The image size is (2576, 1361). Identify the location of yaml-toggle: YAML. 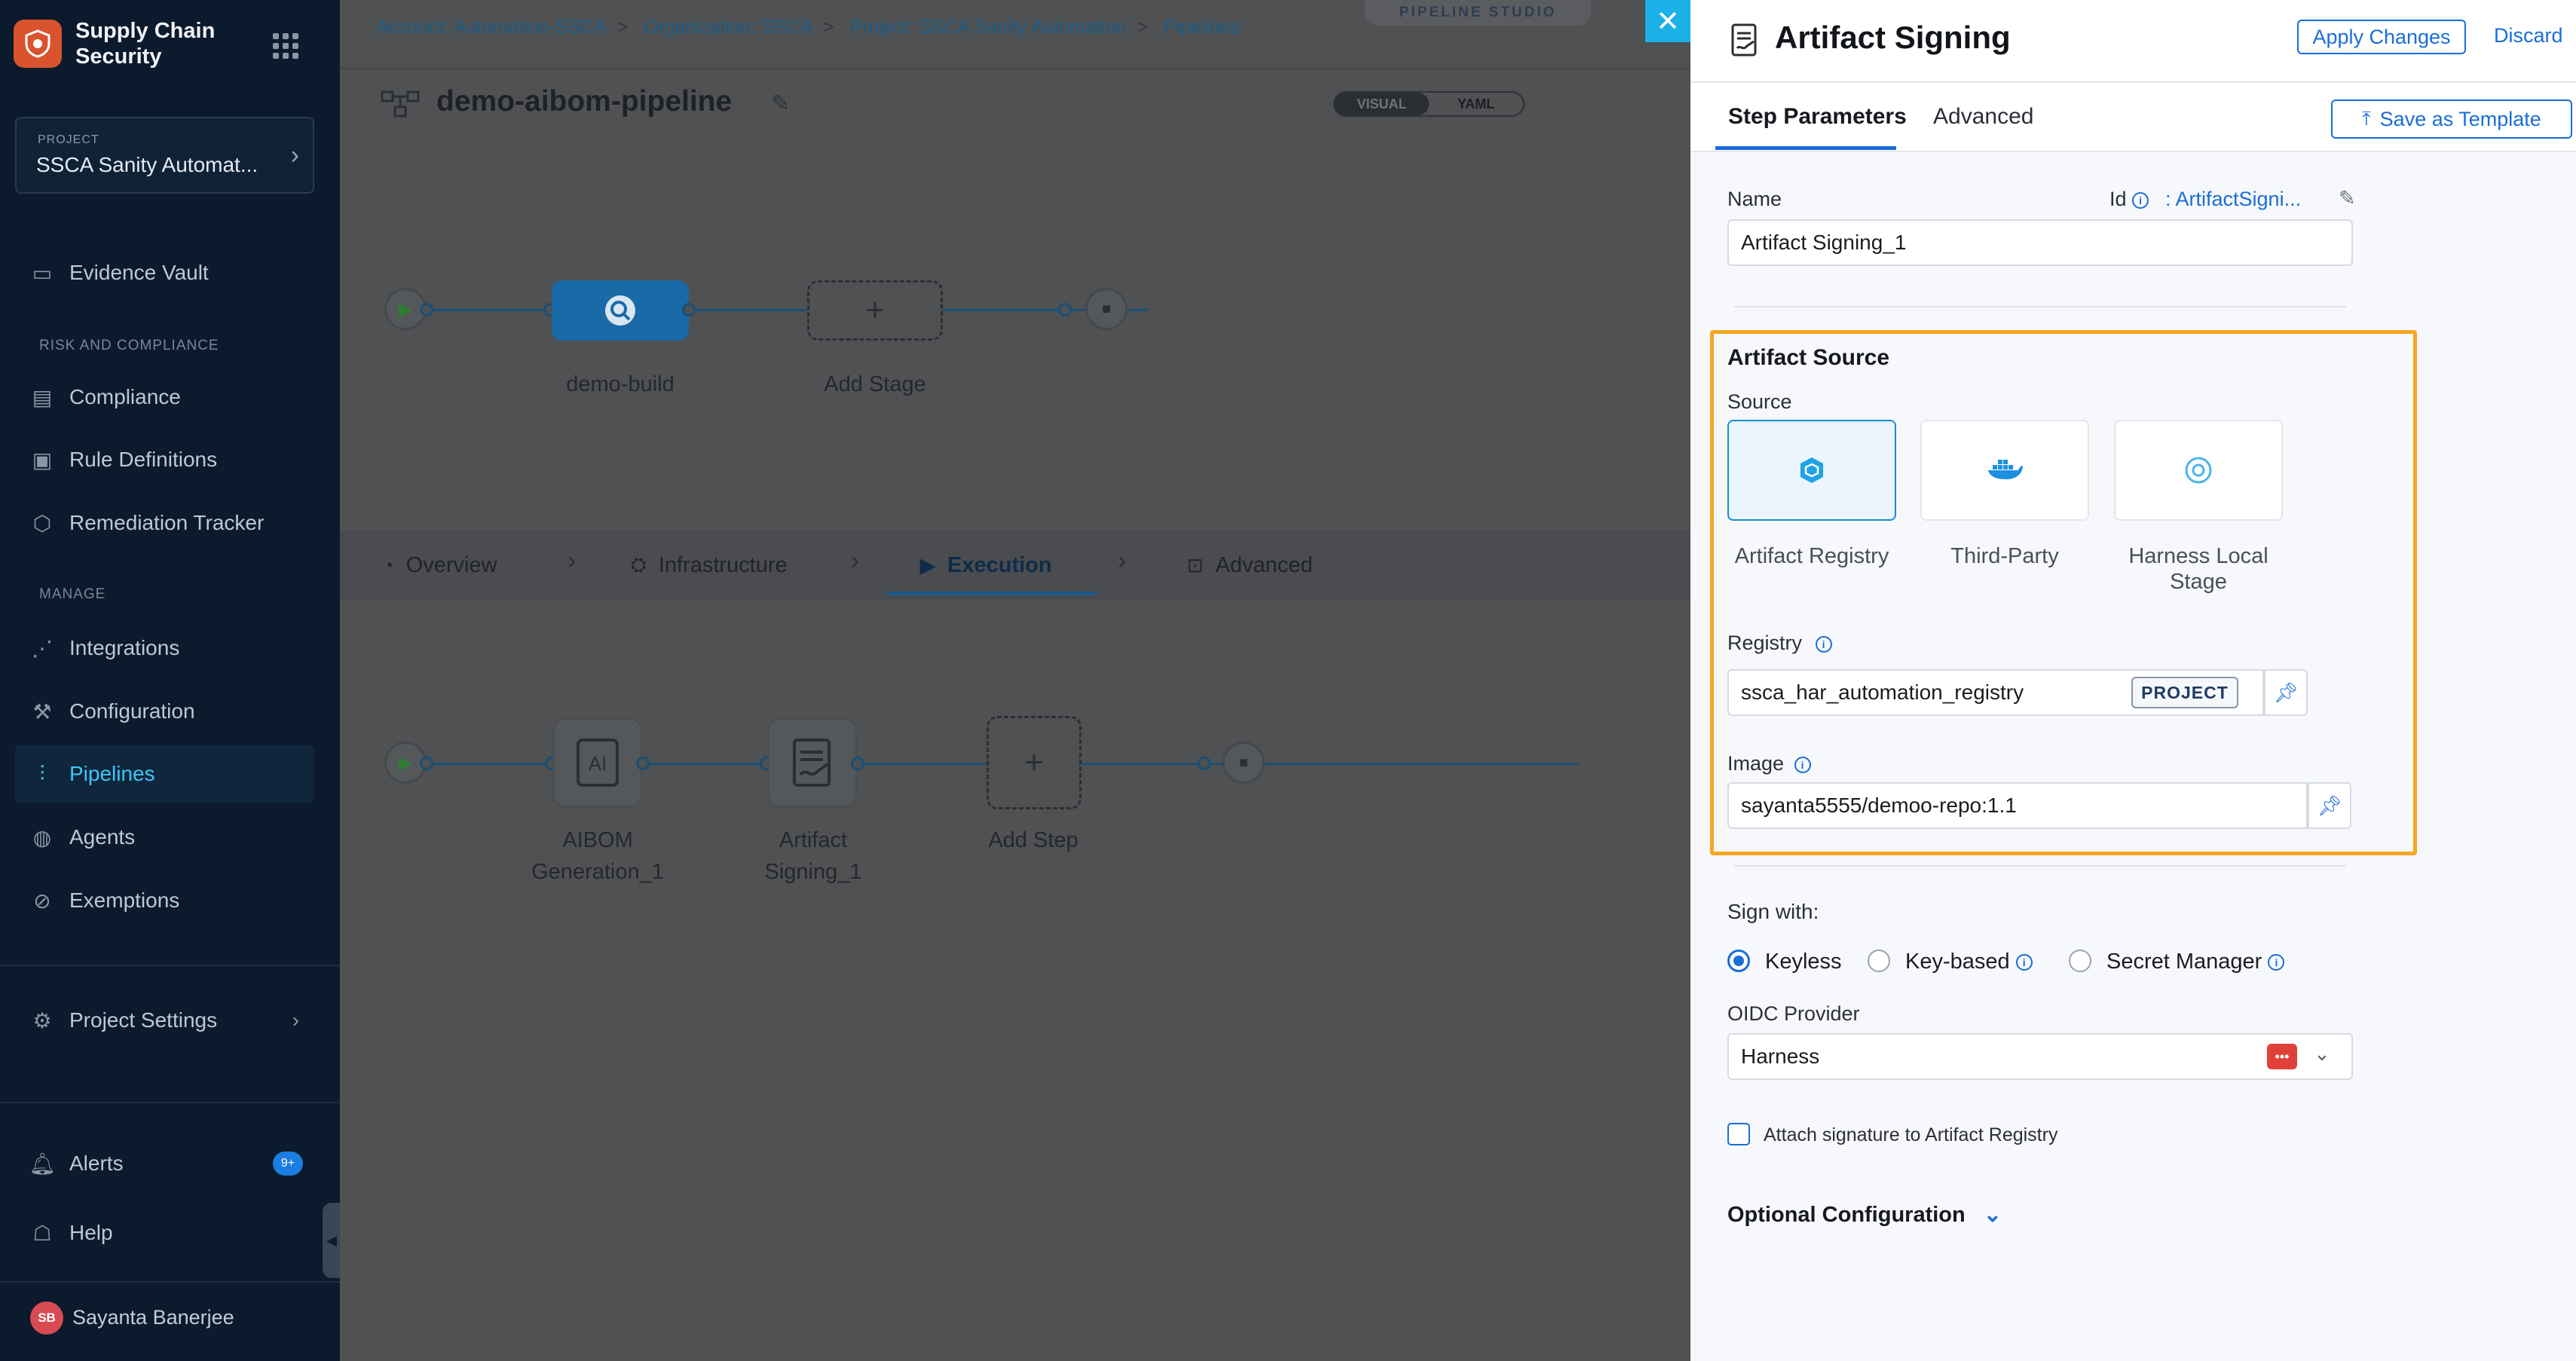
(1476, 104).